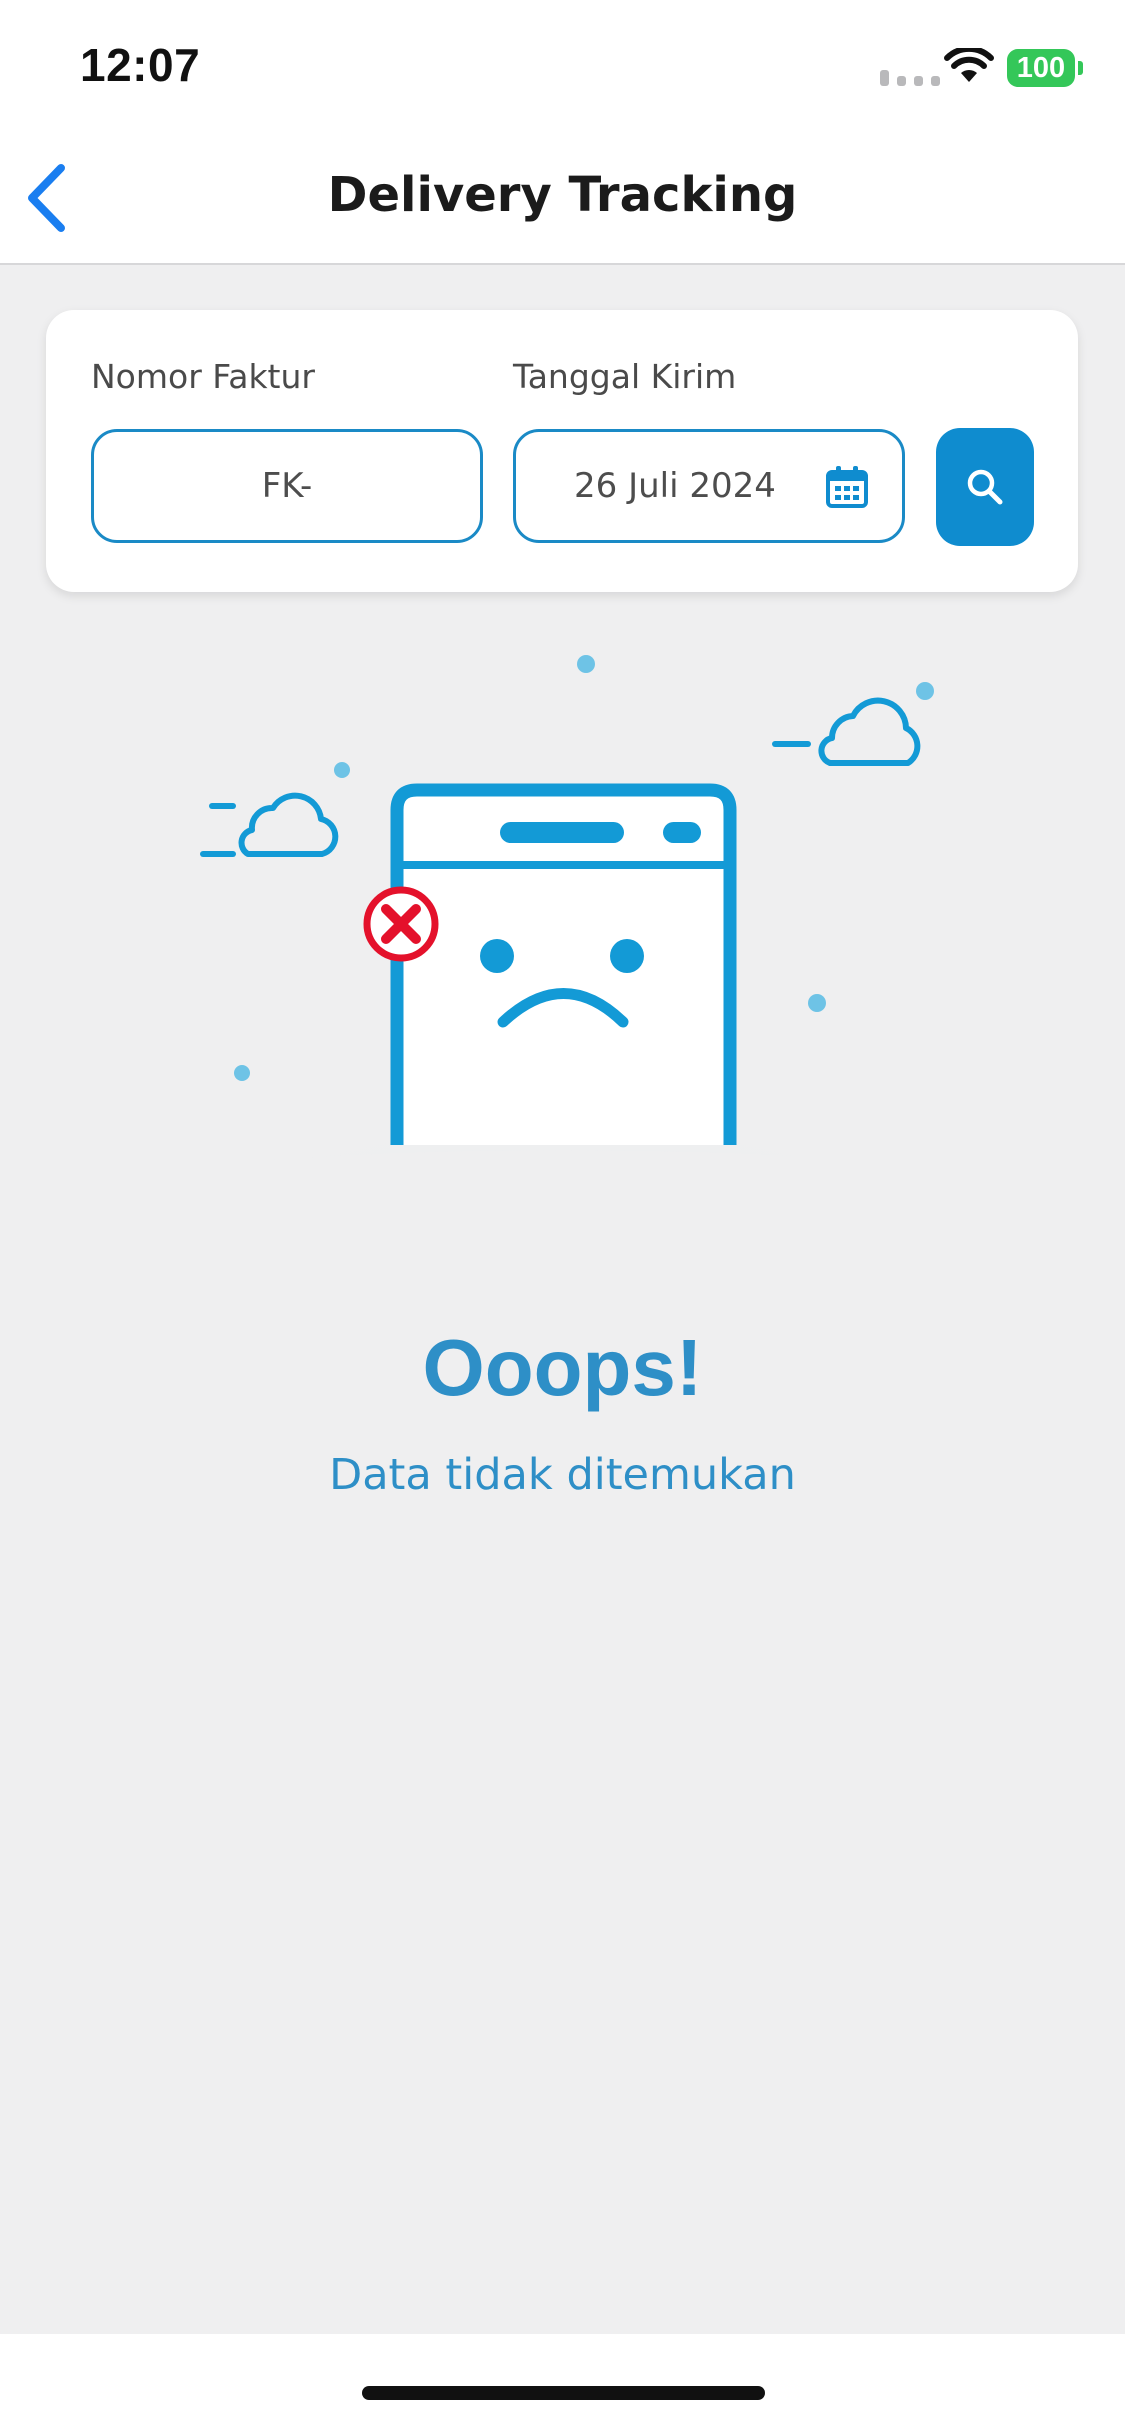  I want to click on wifi-icon, so click(969, 65).